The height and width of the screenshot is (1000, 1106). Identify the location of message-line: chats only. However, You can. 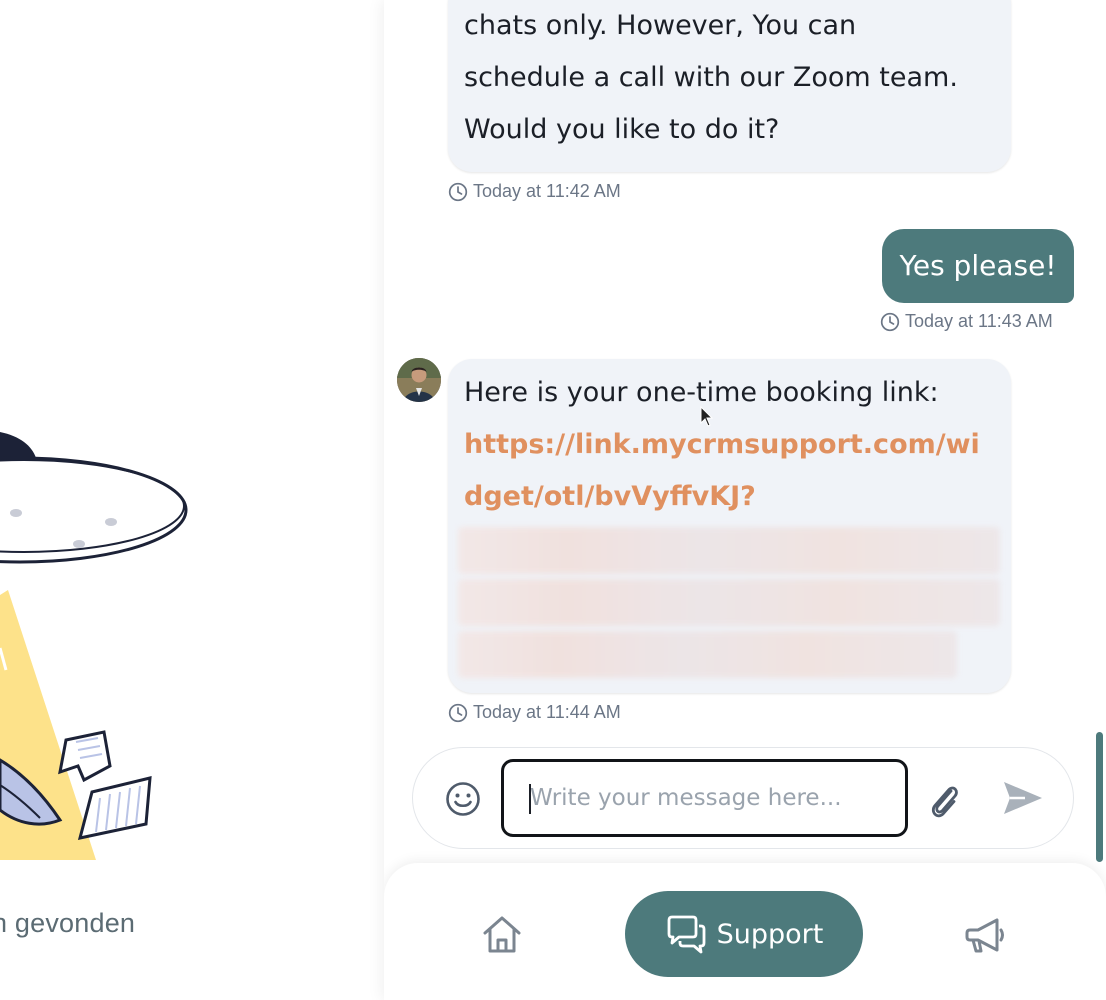
(660, 25).